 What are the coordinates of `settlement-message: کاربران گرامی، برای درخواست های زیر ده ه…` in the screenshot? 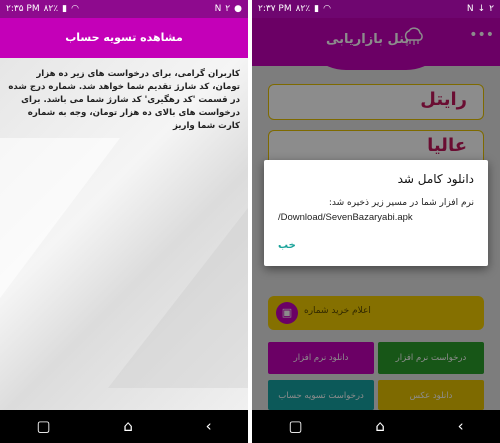 It's located at (124, 100).